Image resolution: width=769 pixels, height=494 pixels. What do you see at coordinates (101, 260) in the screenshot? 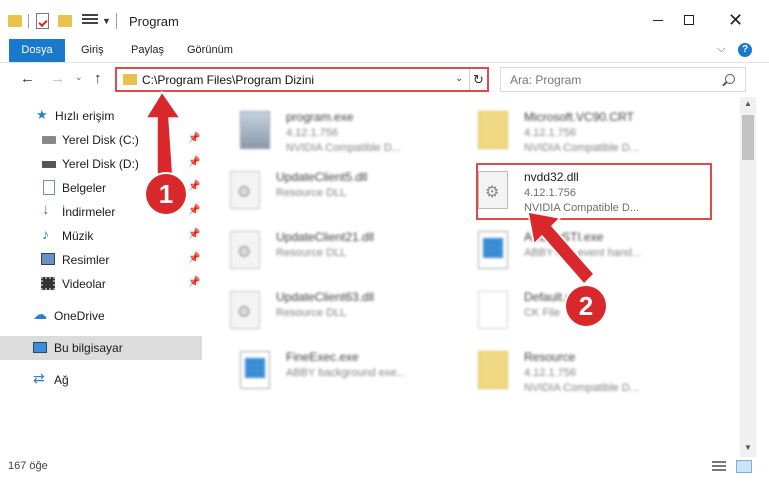
I see `sidebar-item-pictures: Resimler 📌` at bounding box center [101, 260].